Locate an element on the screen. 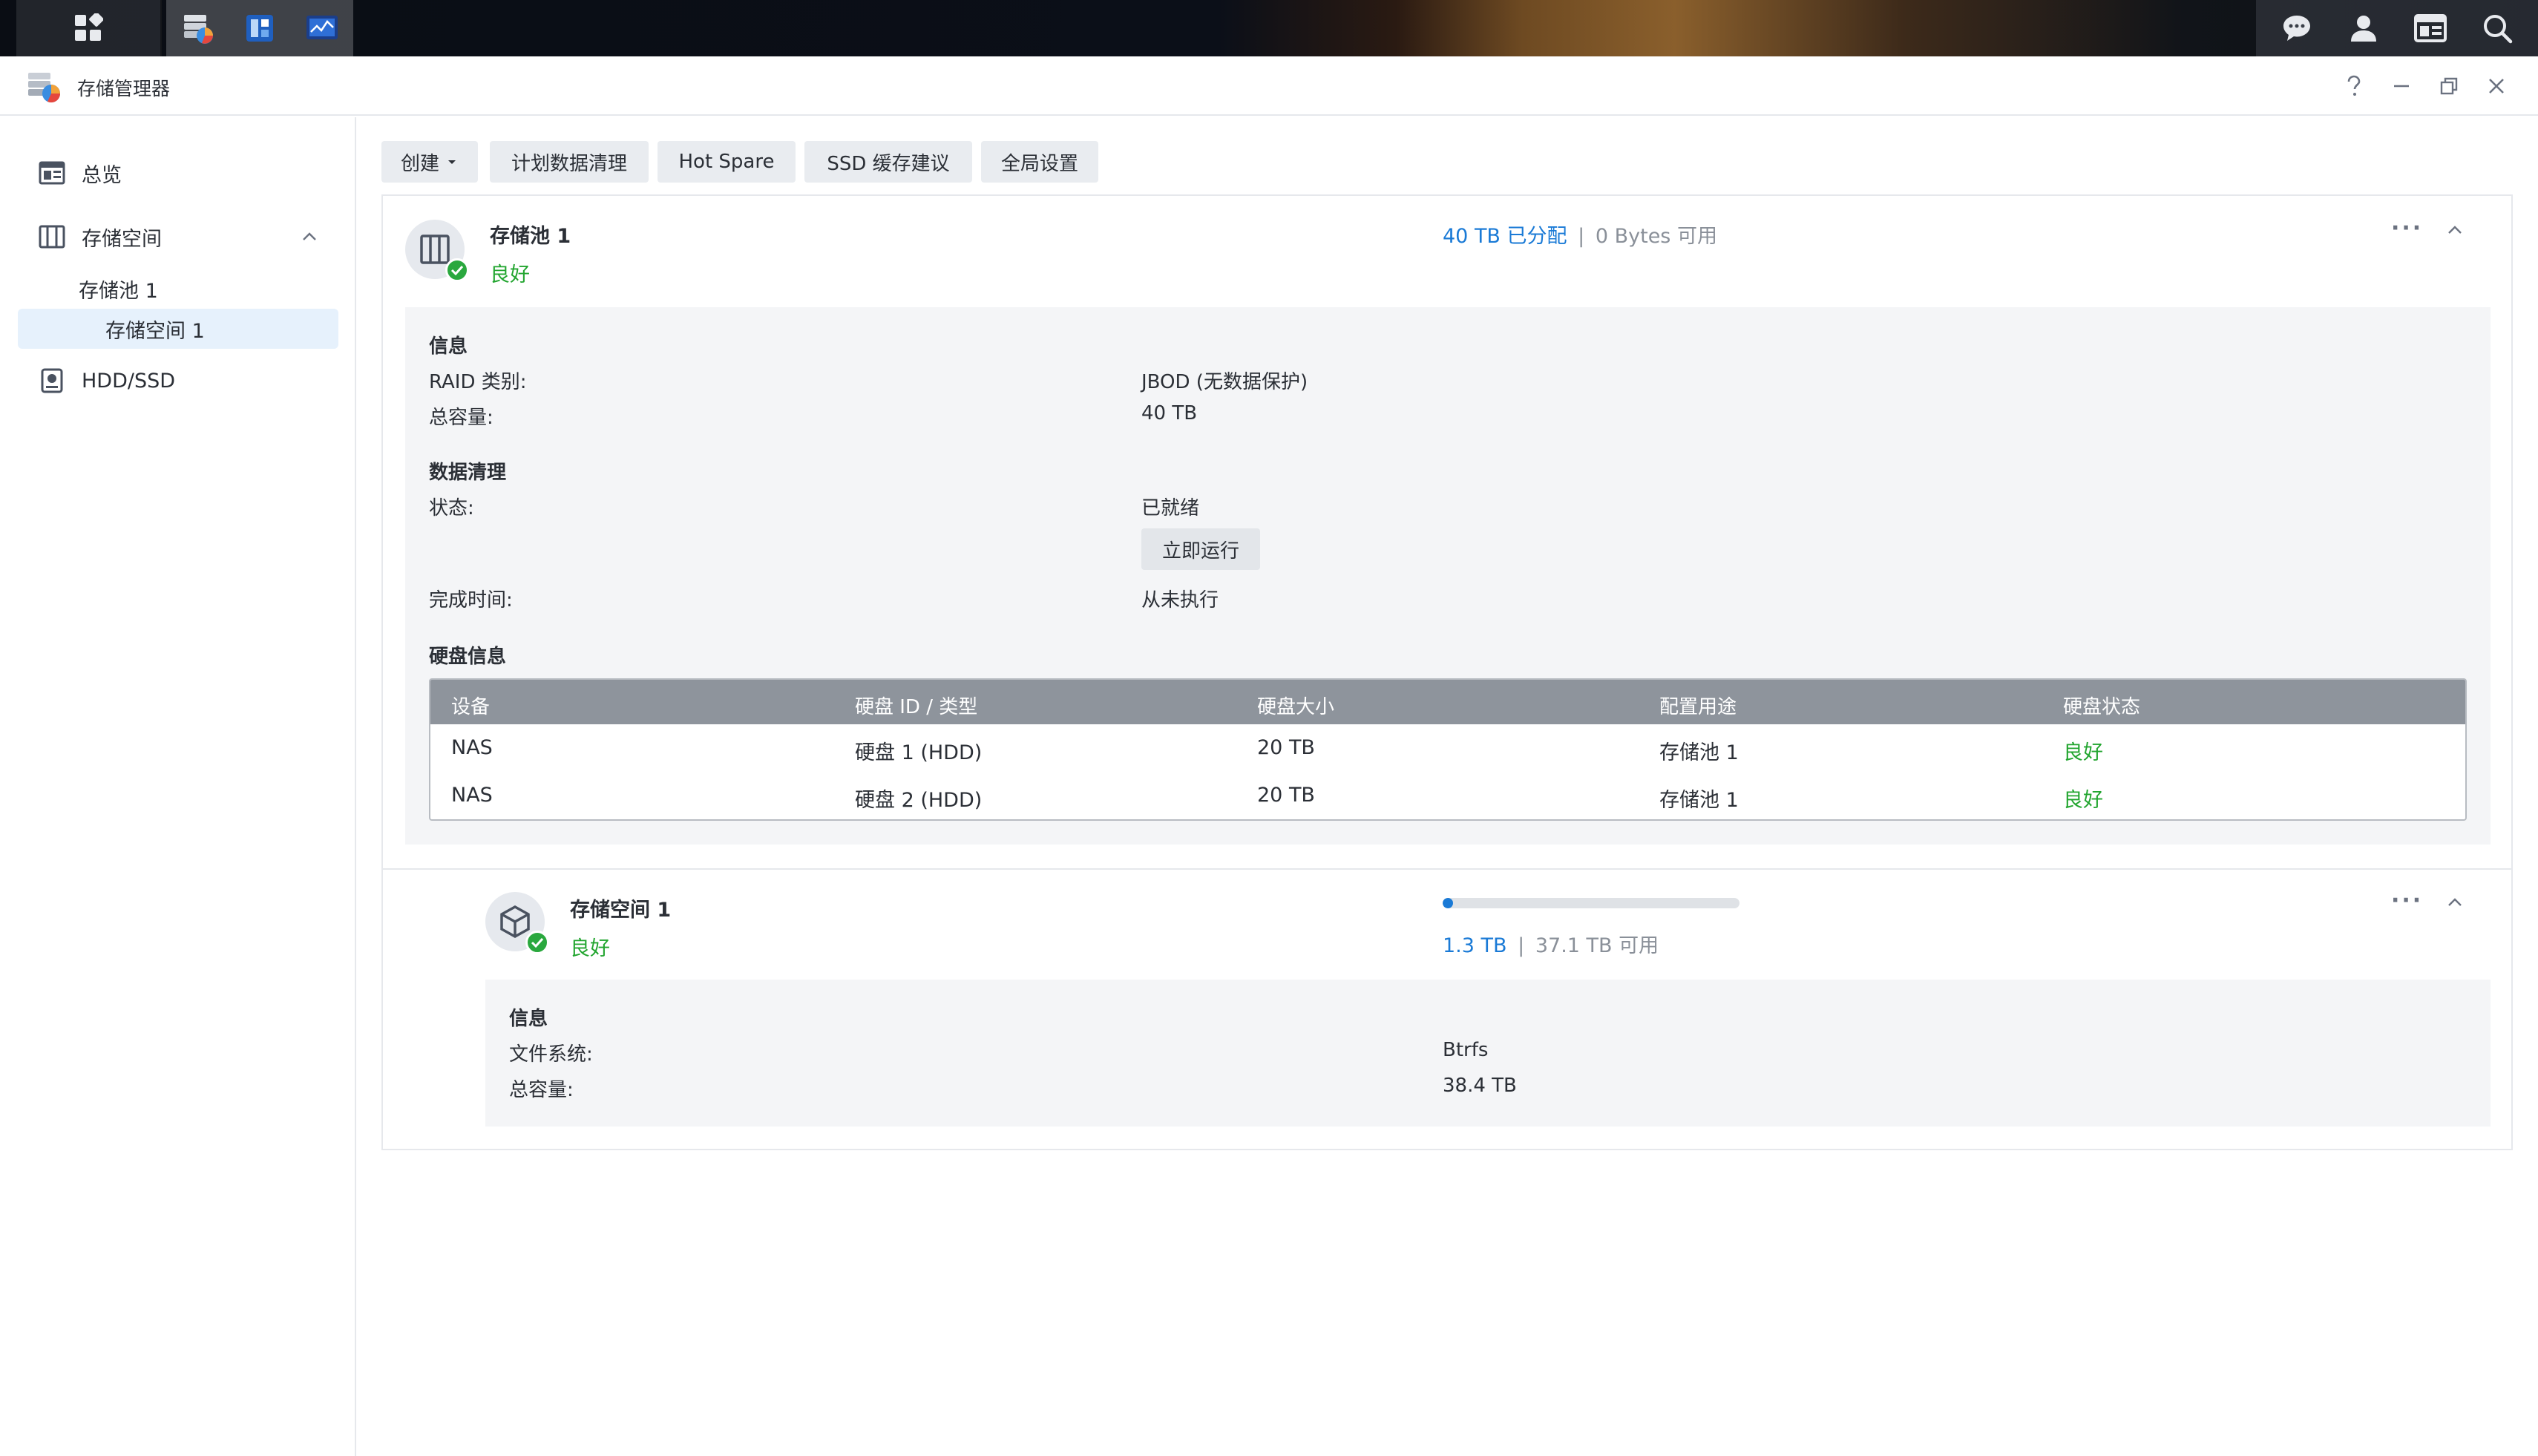 The image size is (2538, 1456). sidebar-item-label: 存储池 1 is located at coordinates (118, 291).